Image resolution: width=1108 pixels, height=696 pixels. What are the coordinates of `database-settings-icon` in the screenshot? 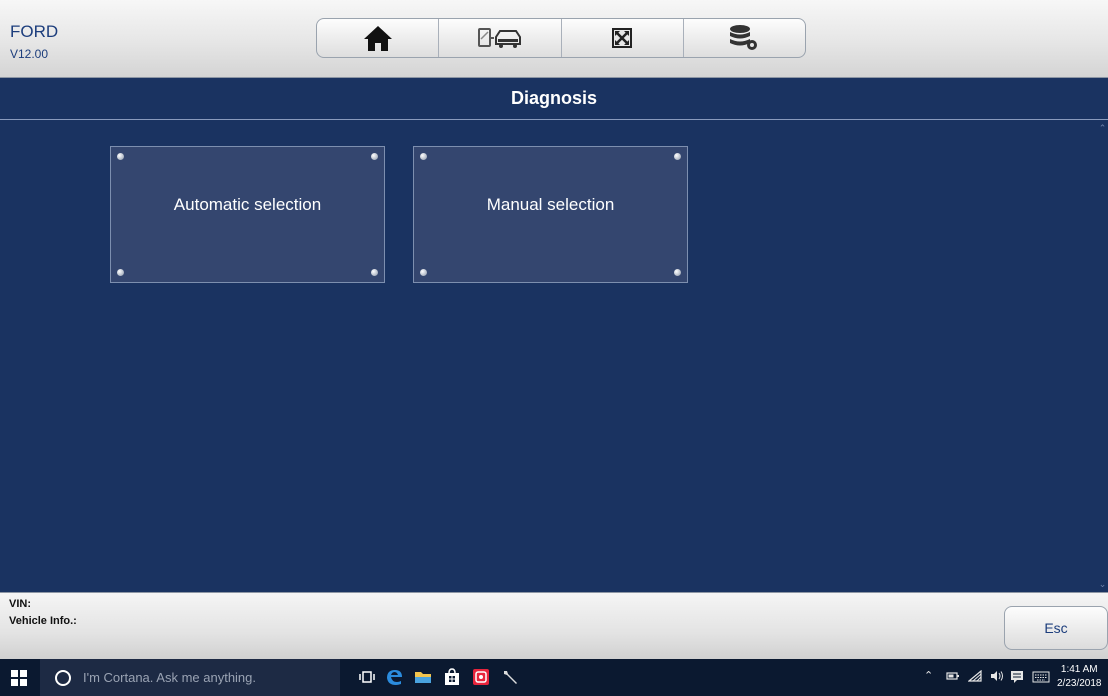 It's located at (744, 37).